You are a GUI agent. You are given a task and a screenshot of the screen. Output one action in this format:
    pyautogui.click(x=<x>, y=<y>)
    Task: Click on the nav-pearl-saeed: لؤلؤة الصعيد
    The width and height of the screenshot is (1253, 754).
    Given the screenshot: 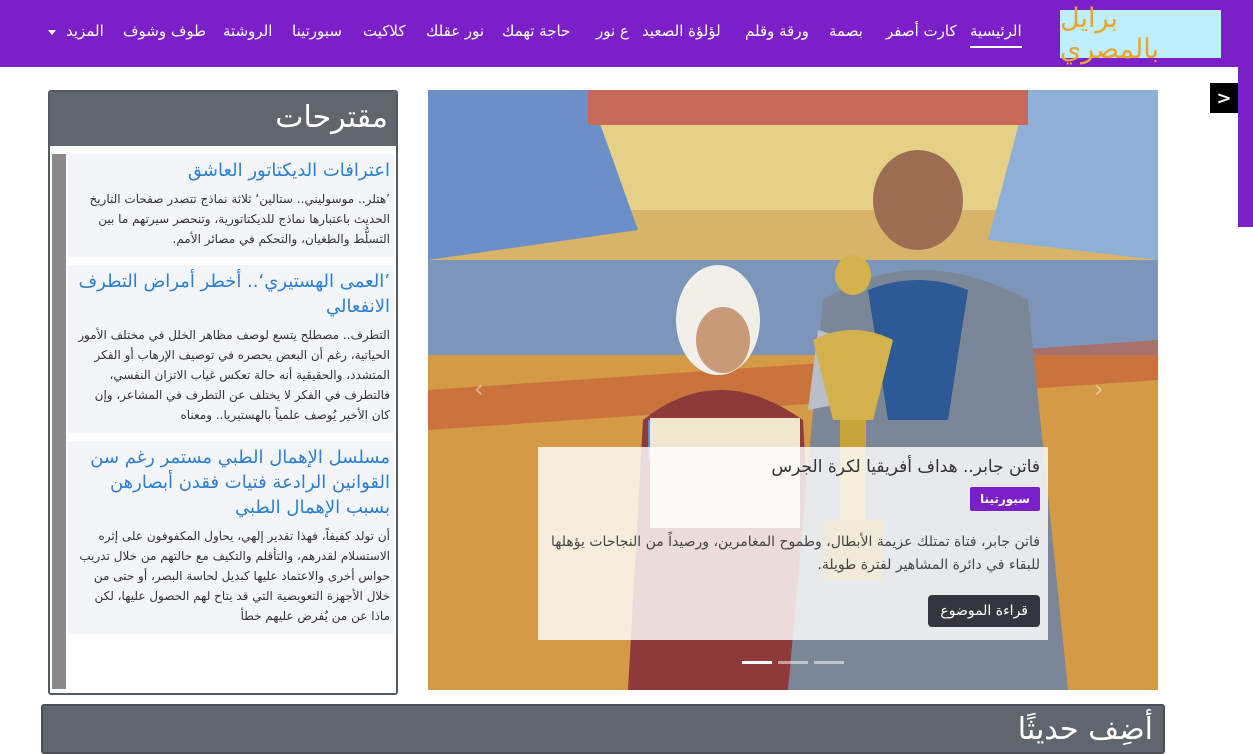 What is the action you would take?
    pyautogui.click(x=681, y=31)
    